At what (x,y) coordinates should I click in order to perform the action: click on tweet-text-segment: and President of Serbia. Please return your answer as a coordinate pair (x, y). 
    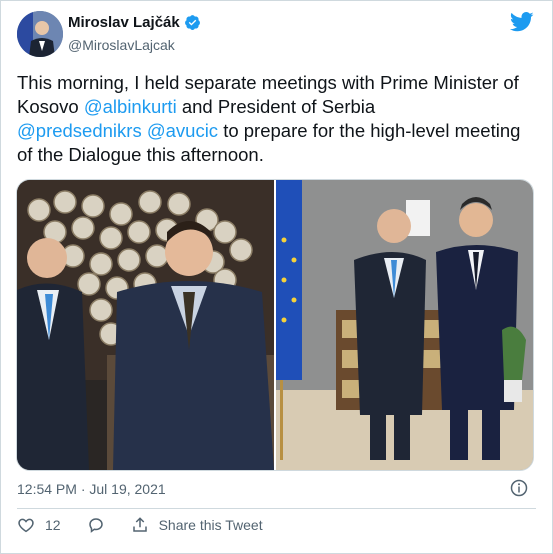
    Looking at the image, I should click on (276, 106).